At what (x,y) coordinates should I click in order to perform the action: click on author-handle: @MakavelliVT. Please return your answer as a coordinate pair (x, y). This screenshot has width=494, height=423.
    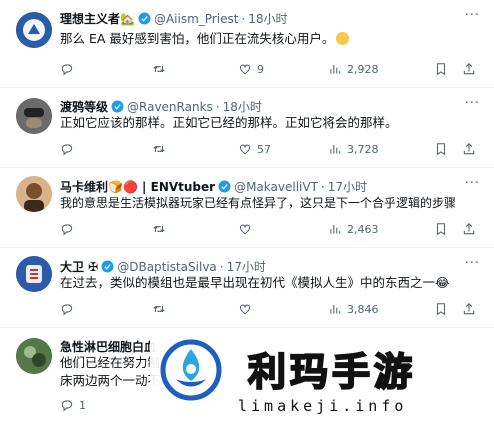
    Looking at the image, I should click on (276, 187).